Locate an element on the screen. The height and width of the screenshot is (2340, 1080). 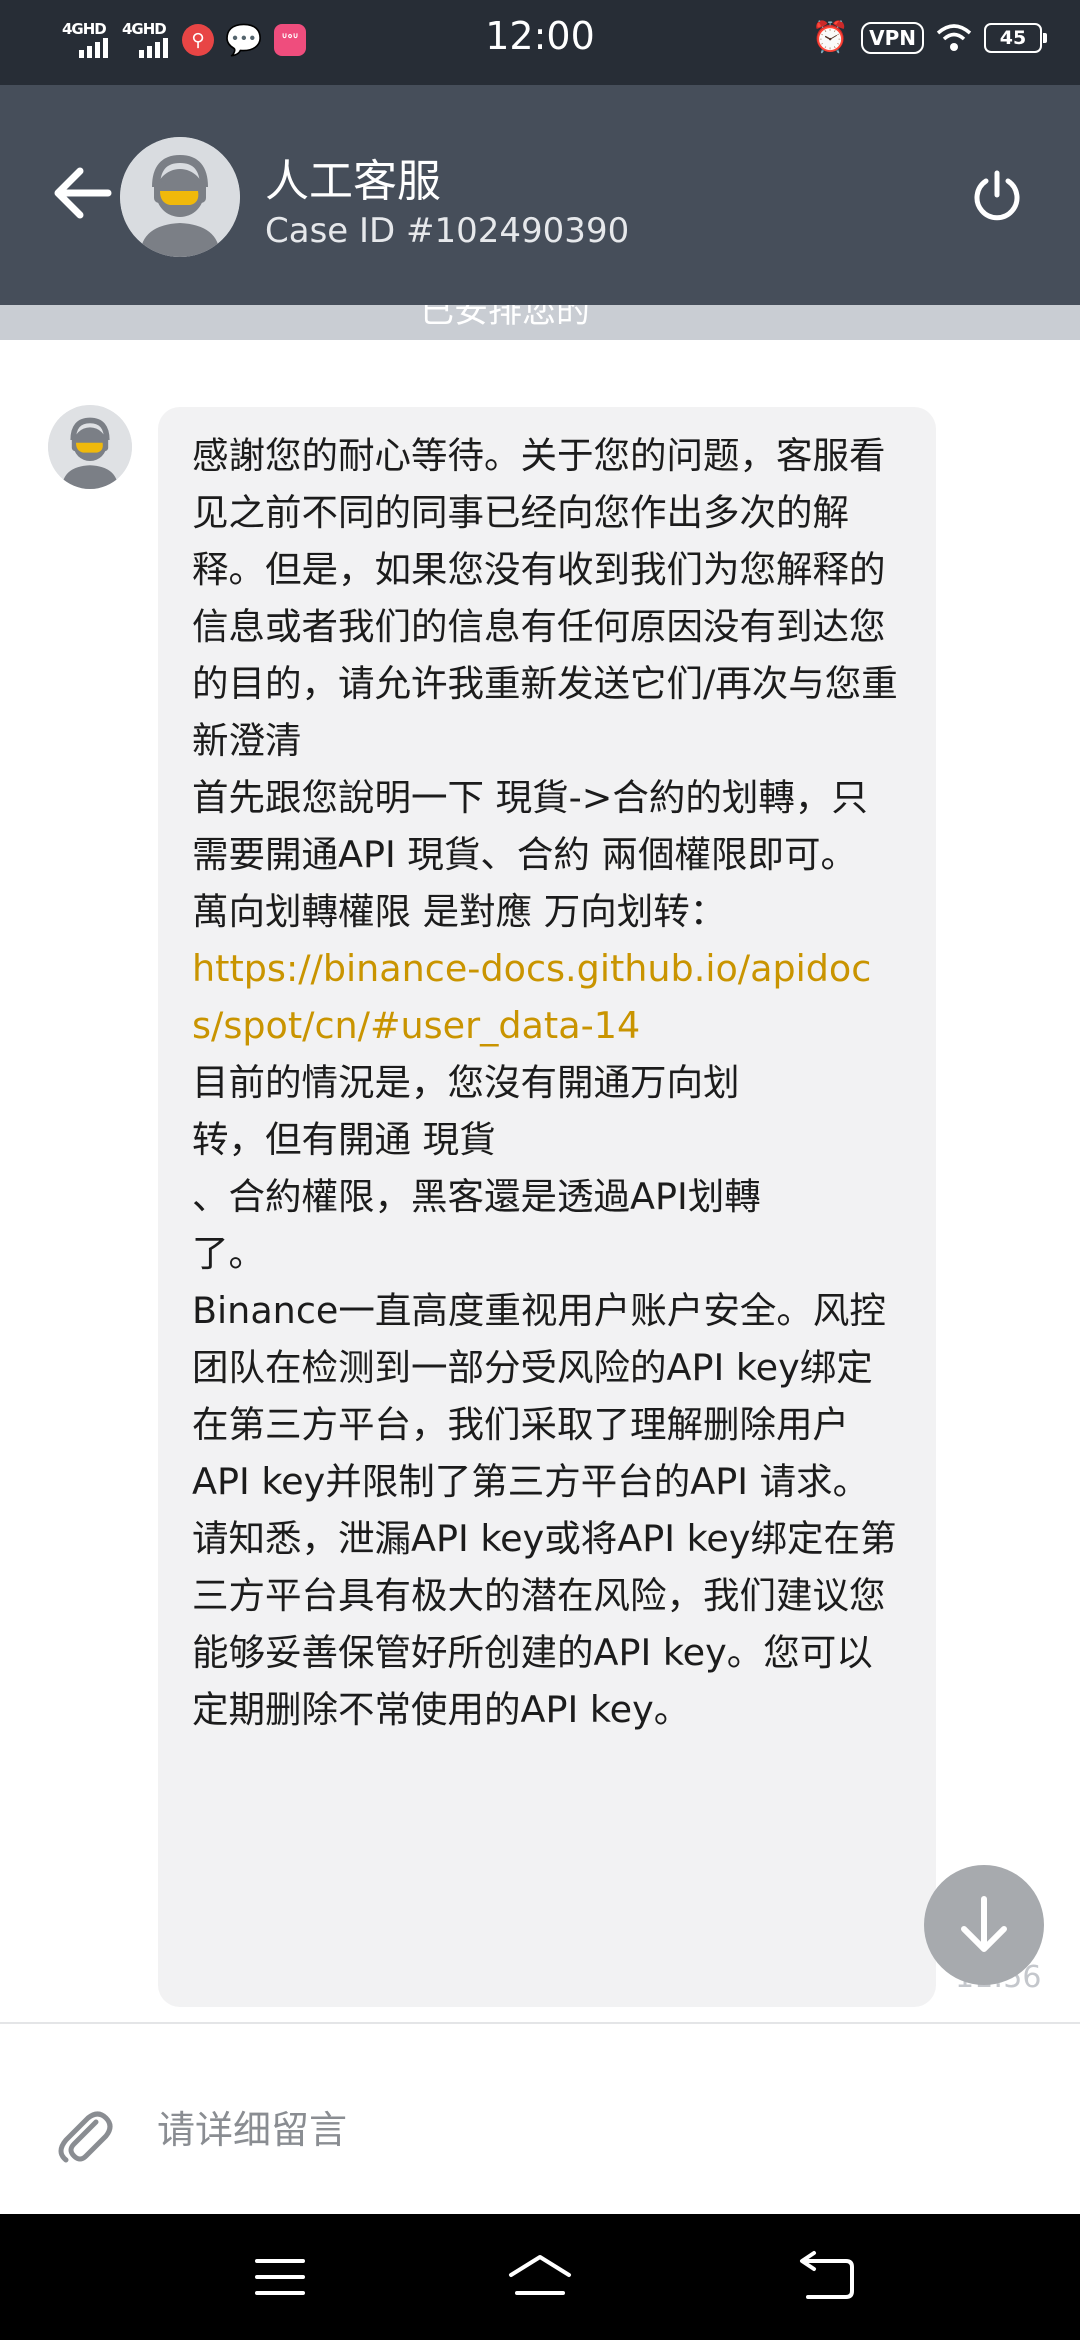
paperclip-icon is located at coordinates (85, 2137).